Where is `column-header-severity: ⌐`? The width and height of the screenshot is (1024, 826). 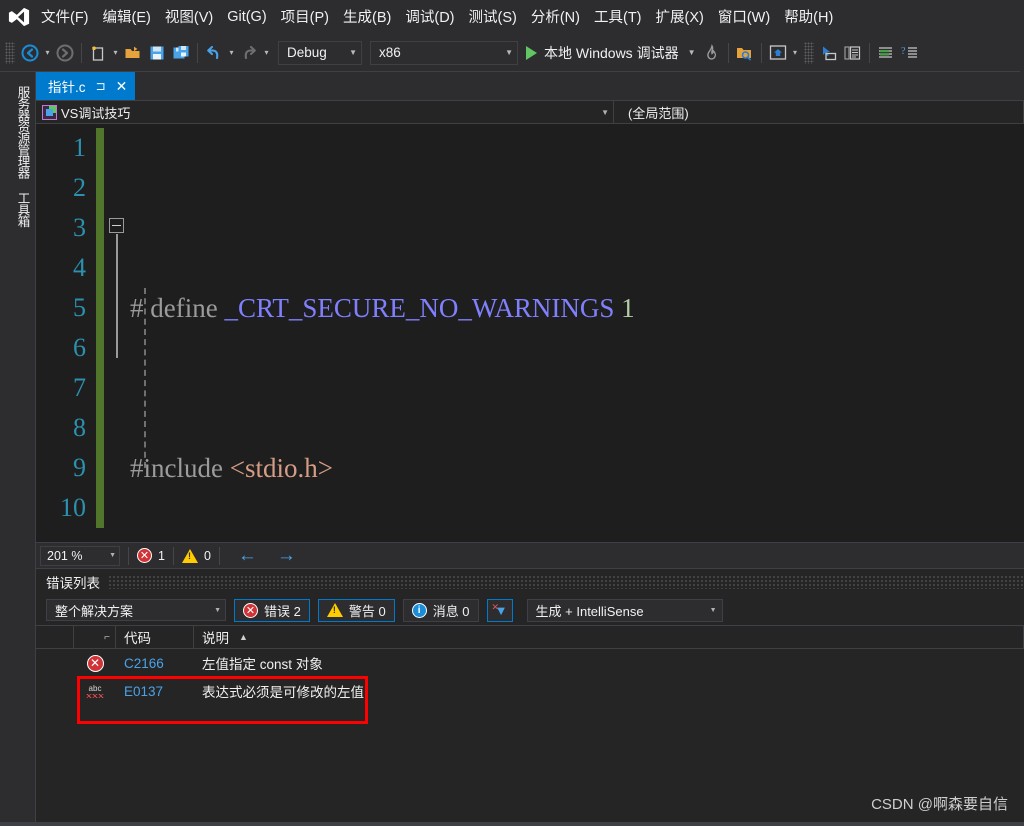 column-header-severity: ⌐ is located at coordinates (95, 637).